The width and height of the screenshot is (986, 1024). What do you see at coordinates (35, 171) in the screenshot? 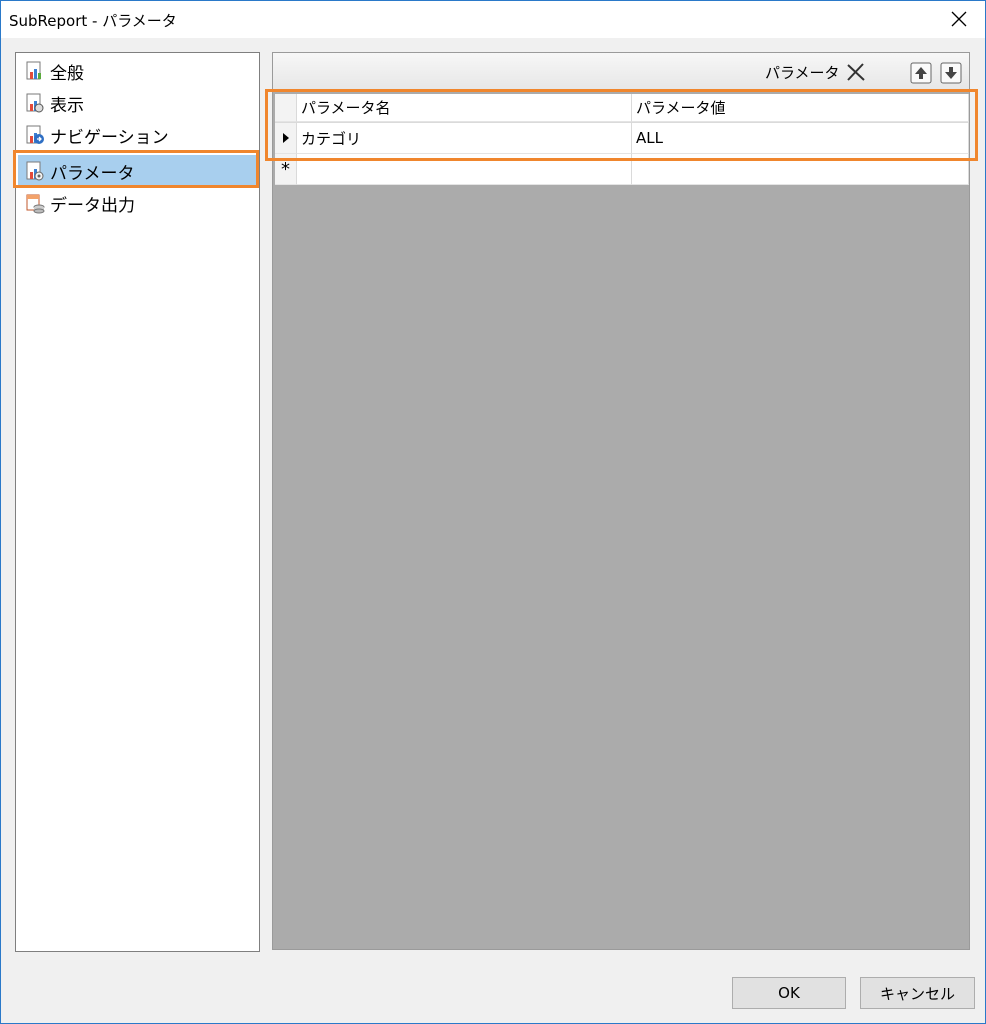
I see `report-parameter-icon` at bounding box center [35, 171].